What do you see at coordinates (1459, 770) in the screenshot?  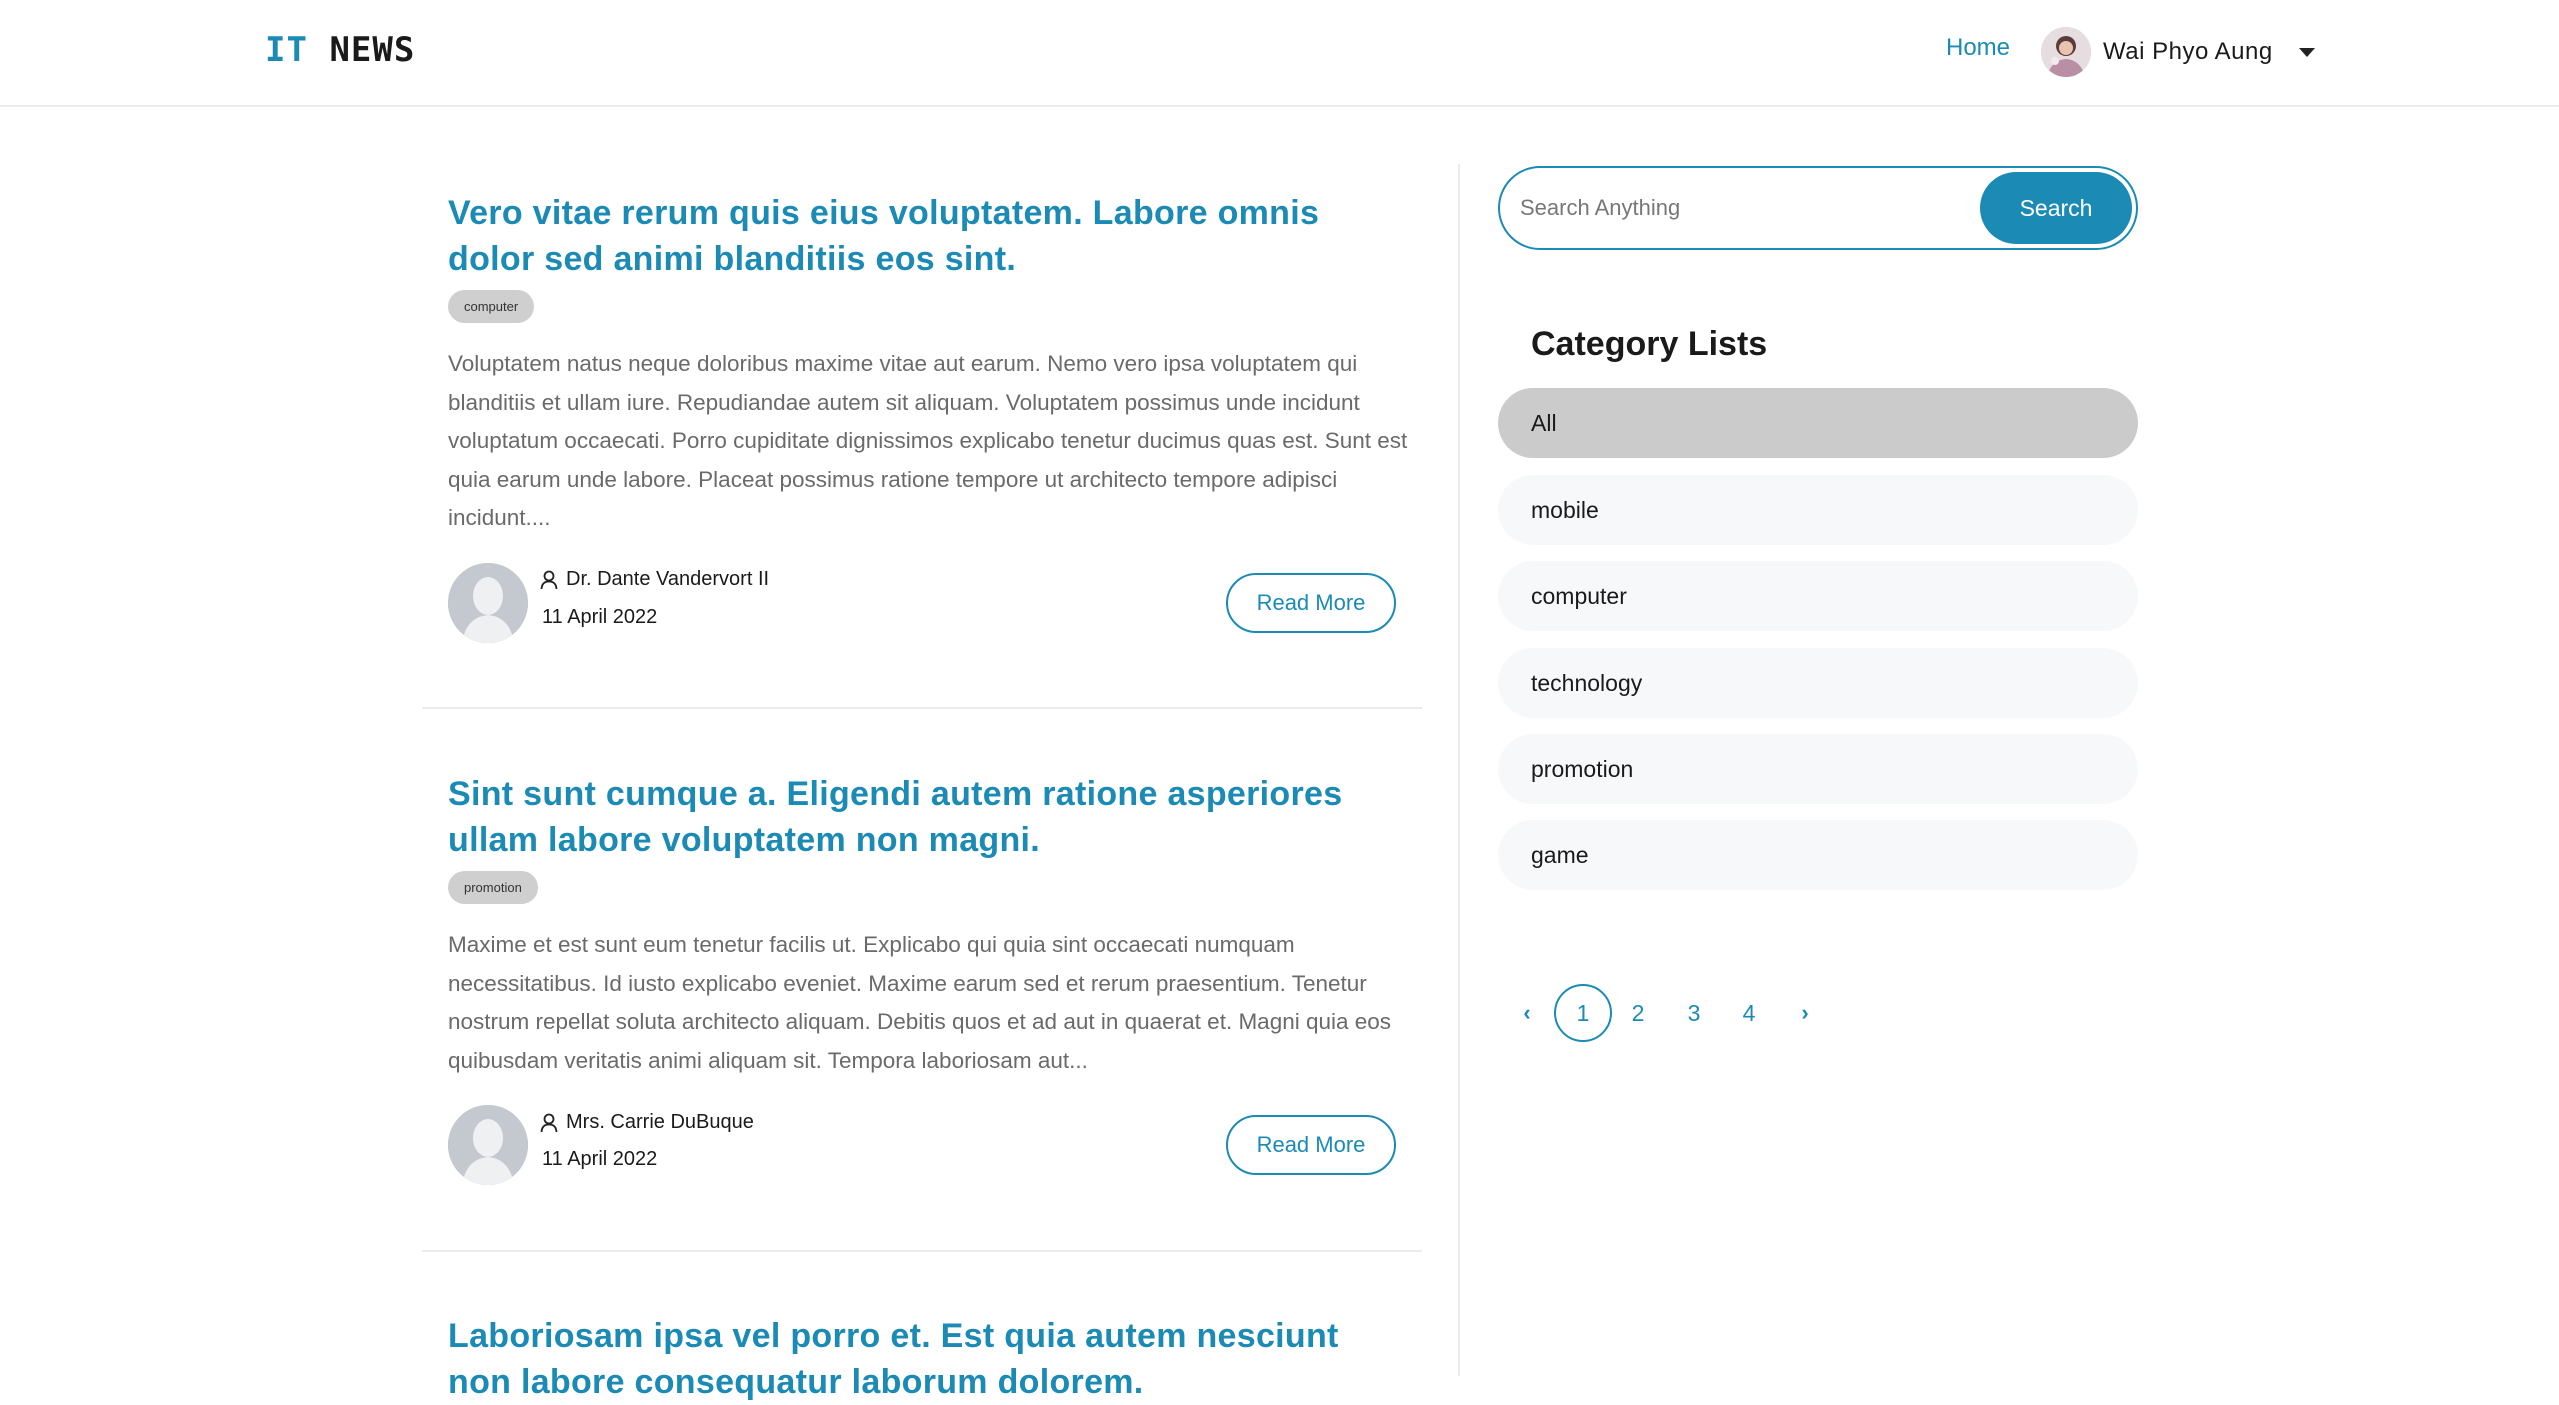 I see `column-divider` at bounding box center [1459, 770].